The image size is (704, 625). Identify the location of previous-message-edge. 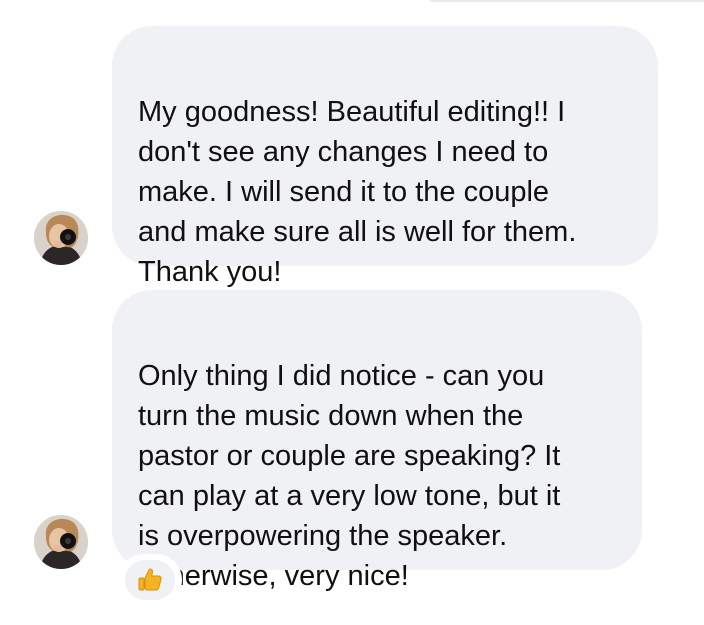
(567, 1).